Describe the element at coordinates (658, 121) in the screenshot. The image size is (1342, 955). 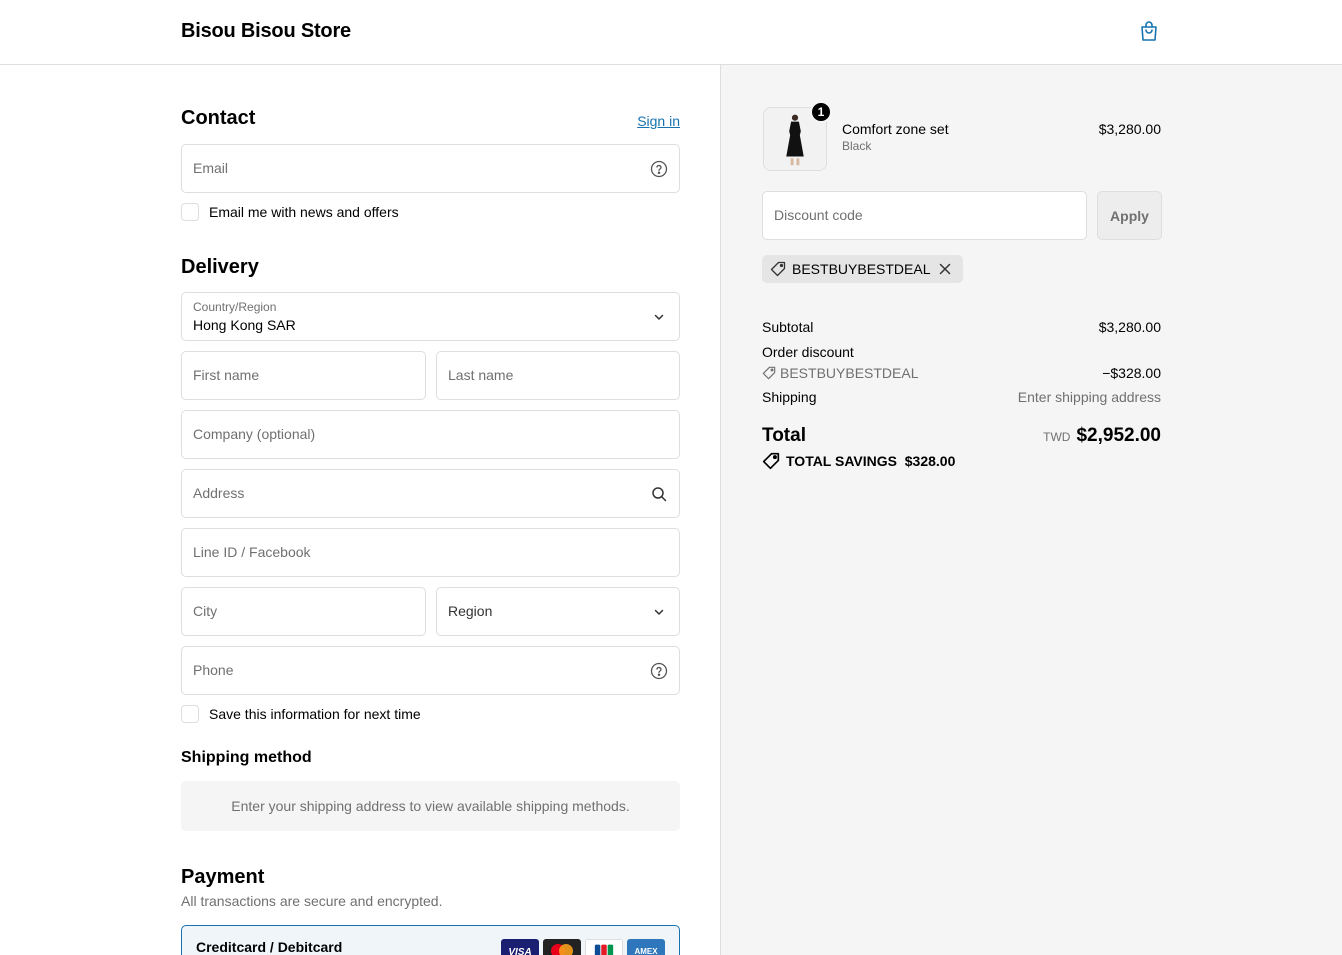
I see `sign-in-link: Sign in` at that location.